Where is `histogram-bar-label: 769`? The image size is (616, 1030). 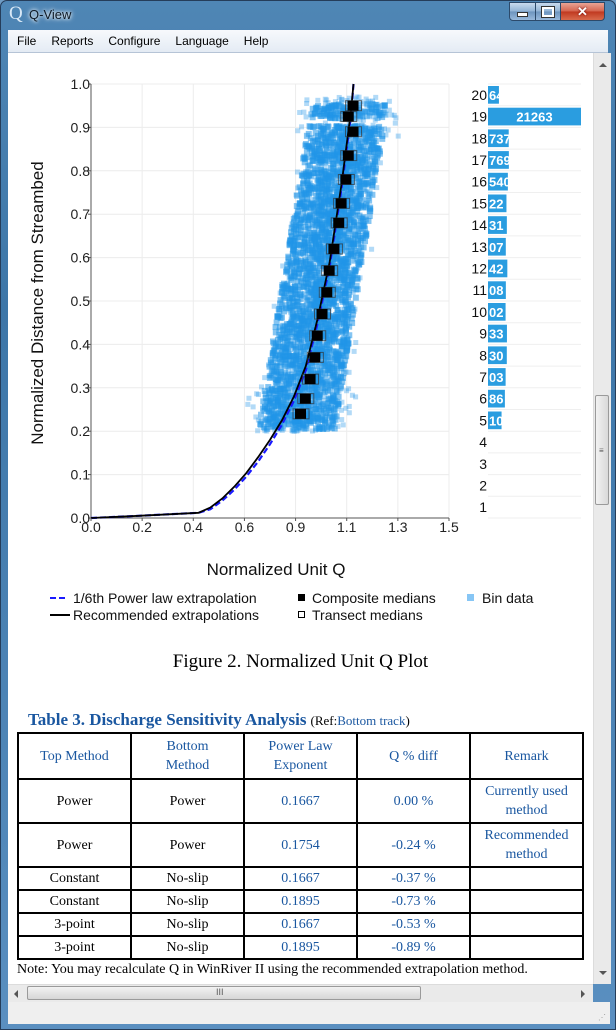
histogram-bar-label: 769 is located at coordinates (500, 160).